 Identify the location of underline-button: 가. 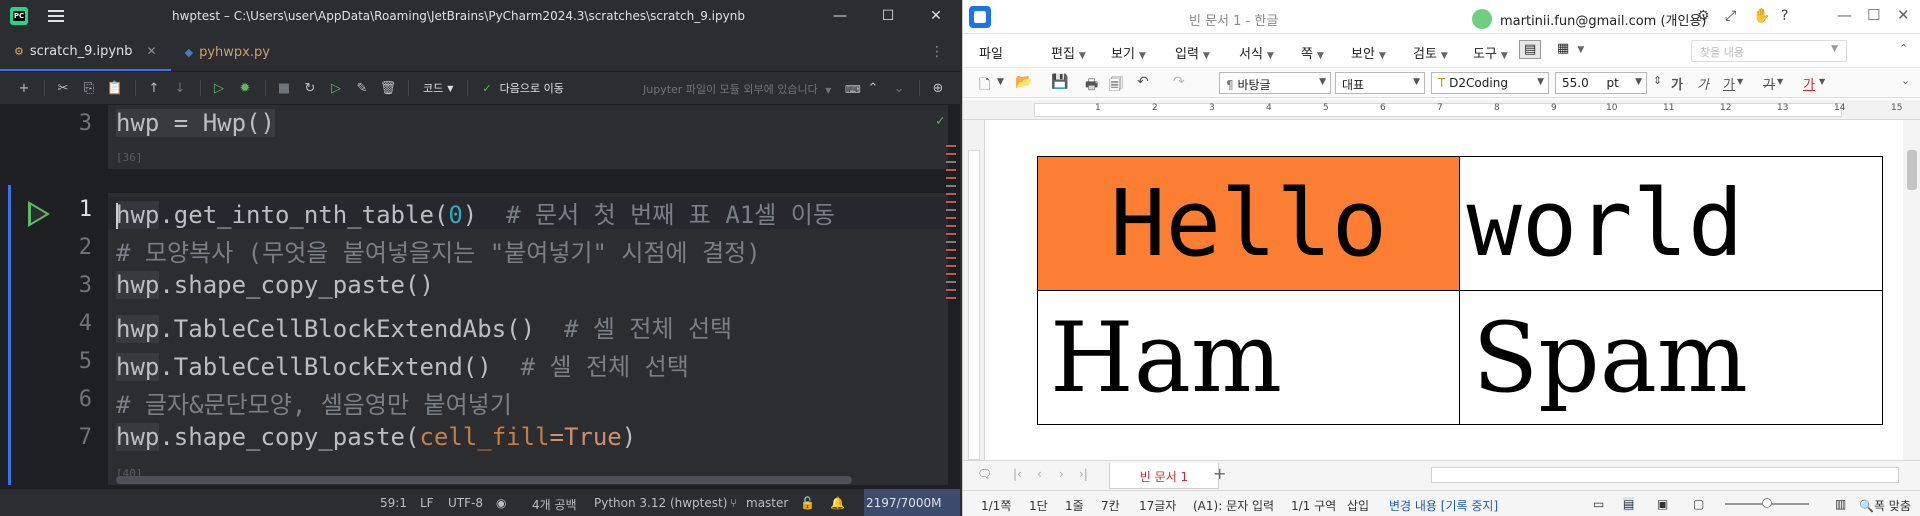
(1729, 83).